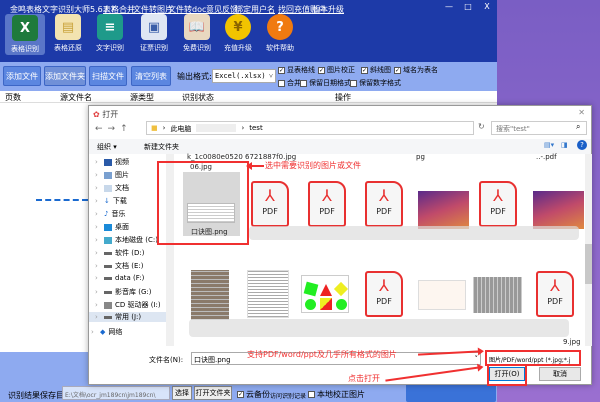  What do you see at coordinates (257, 166) in the screenshot?
I see `annotation-arrow` at bounding box center [257, 166].